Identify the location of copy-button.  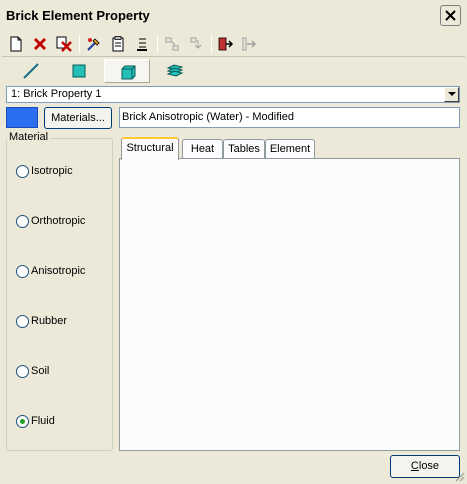
(118, 44).